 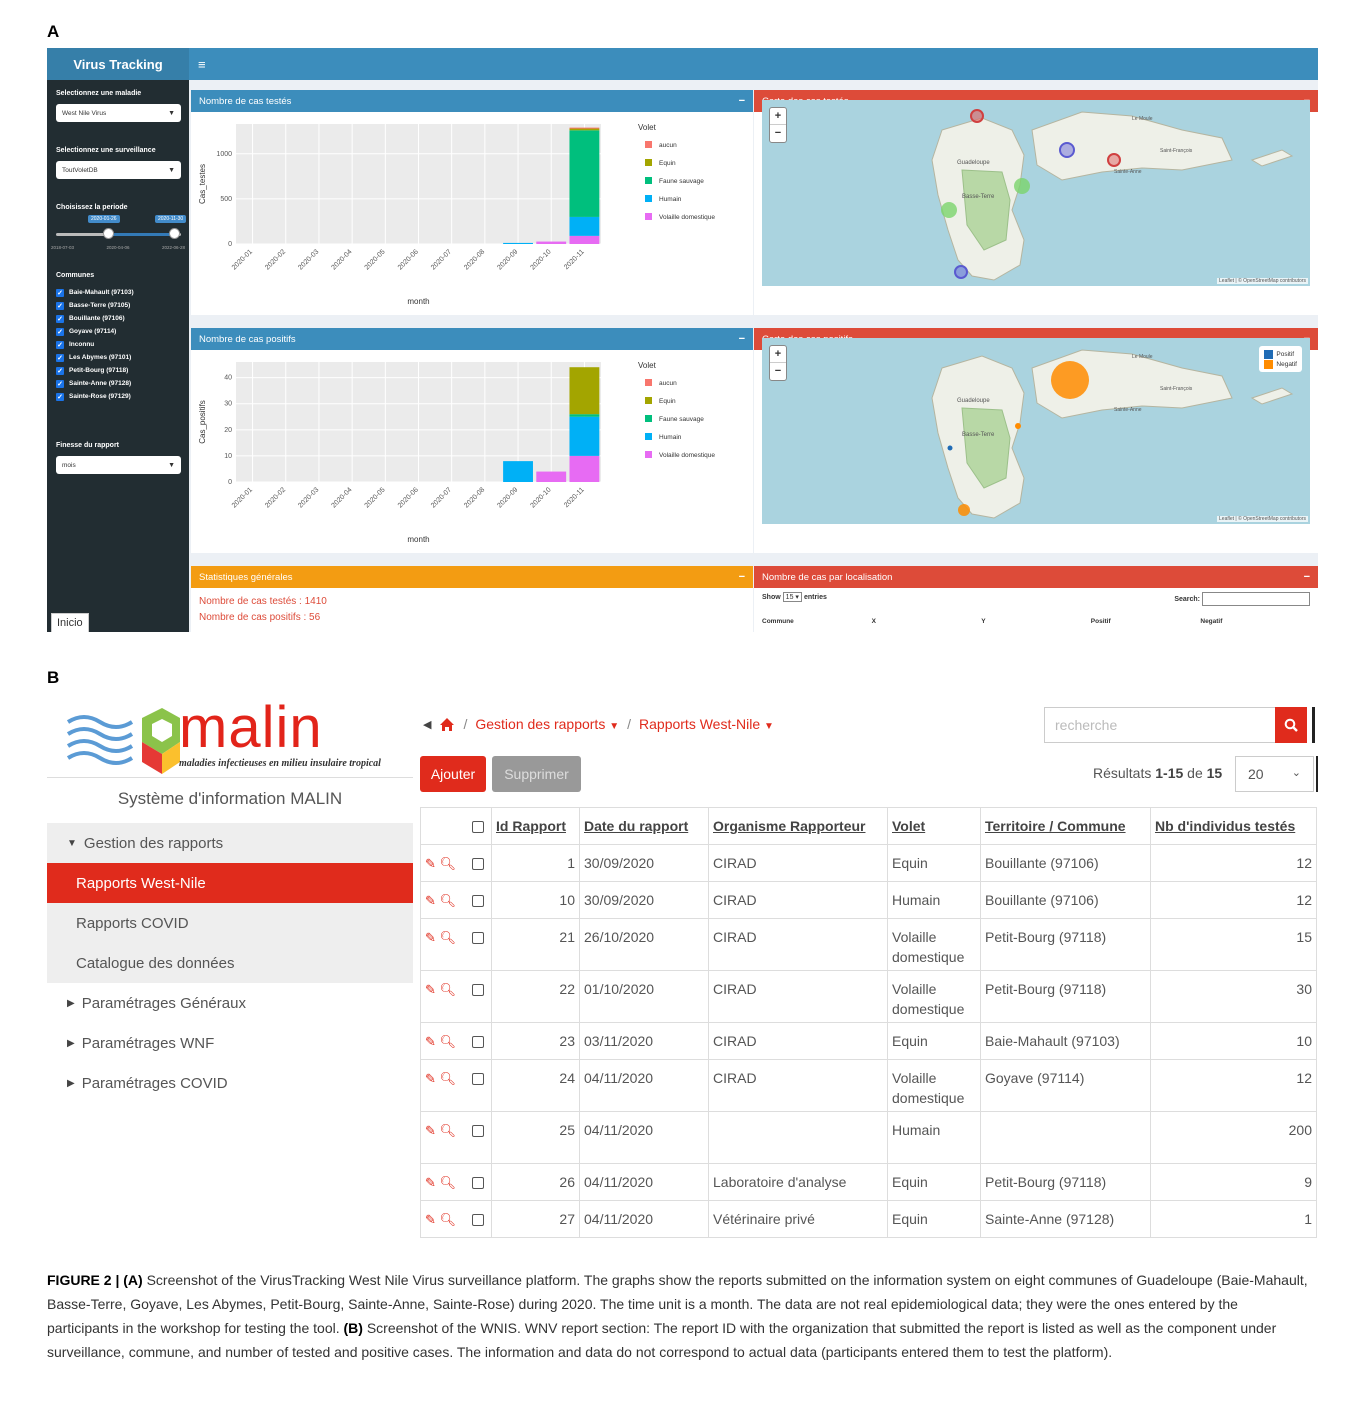 What do you see at coordinates (453, 774) in the screenshot?
I see `add-button: Ajouter` at bounding box center [453, 774].